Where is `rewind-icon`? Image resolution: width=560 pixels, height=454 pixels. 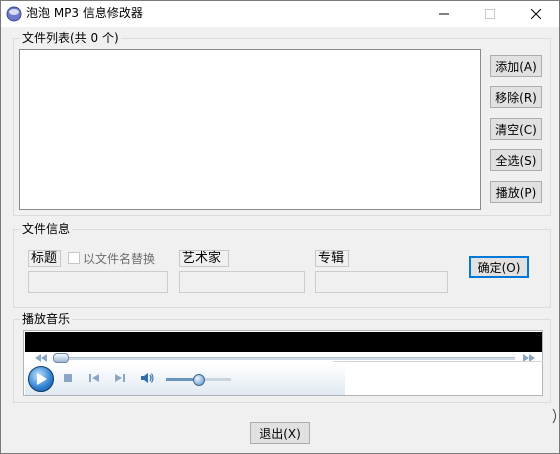 rewind-icon is located at coordinates (41, 358).